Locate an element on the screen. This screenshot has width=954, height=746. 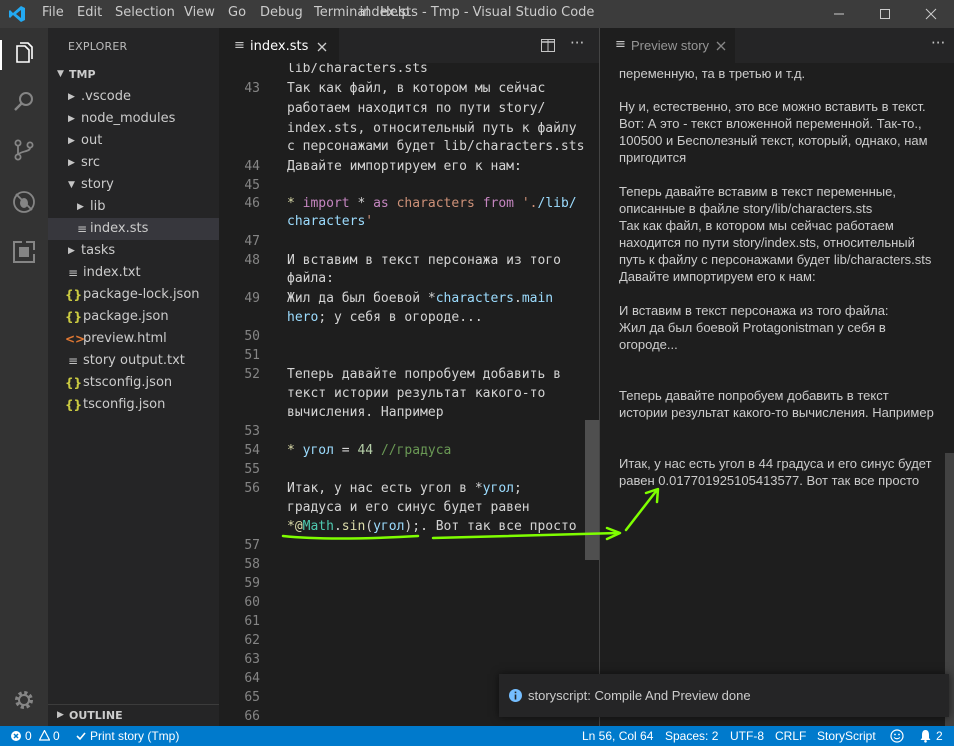
error-count: 0 is located at coordinates (28, 736).